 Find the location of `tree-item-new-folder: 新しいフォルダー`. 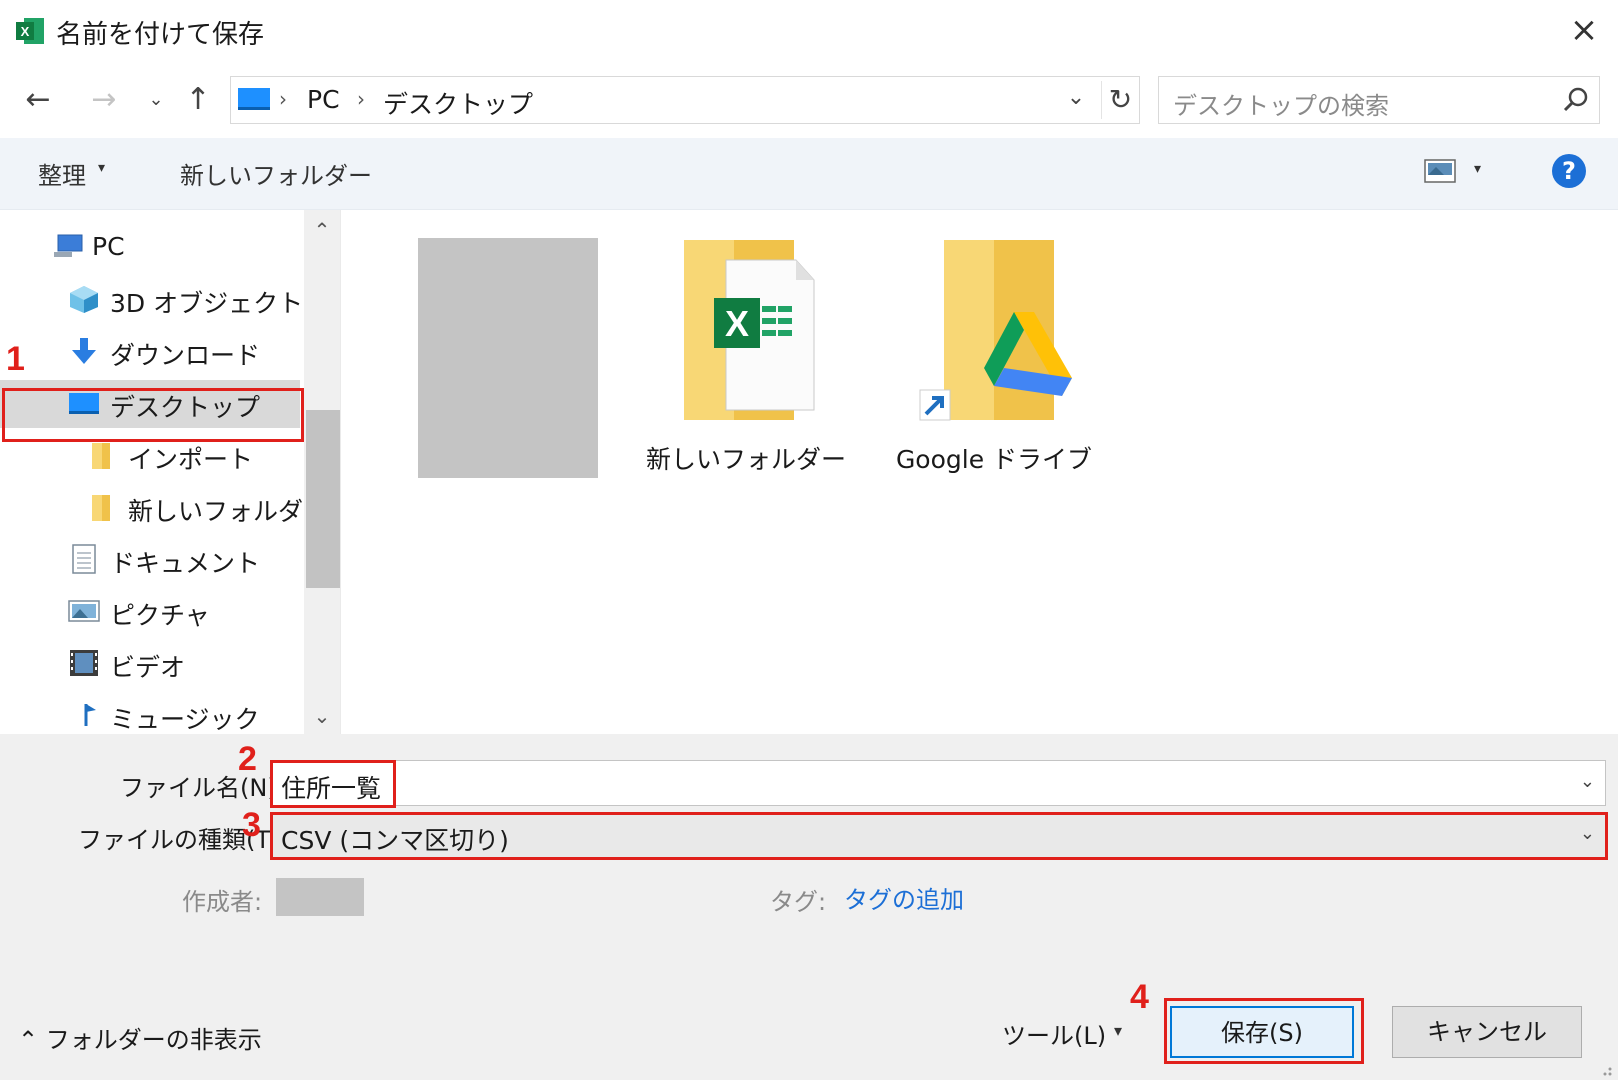

tree-item-new-folder: 新しいフォルダー is located at coordinates (164, 508).